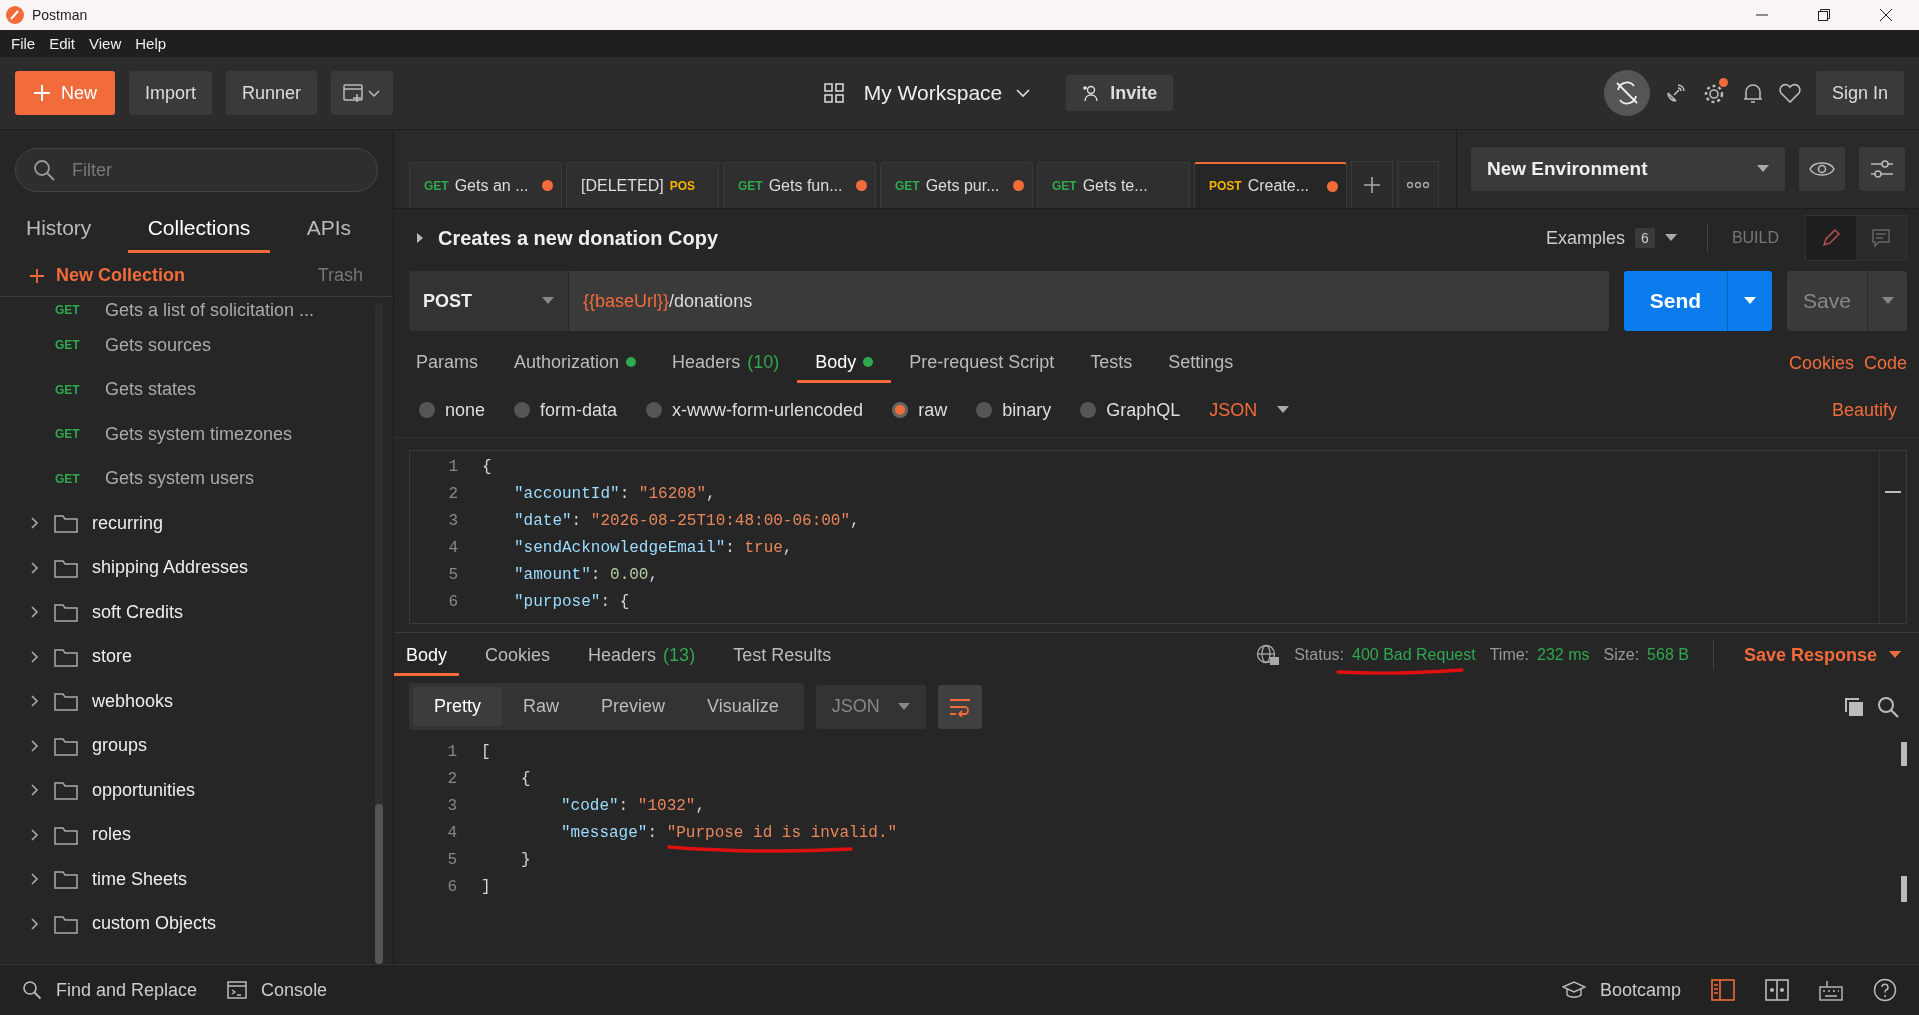 This screenshot has width=1919, height=1015. Describe the element at coordinates (1864, 410) in the screenshot. I see `beautify-link: Beautify` at that location.